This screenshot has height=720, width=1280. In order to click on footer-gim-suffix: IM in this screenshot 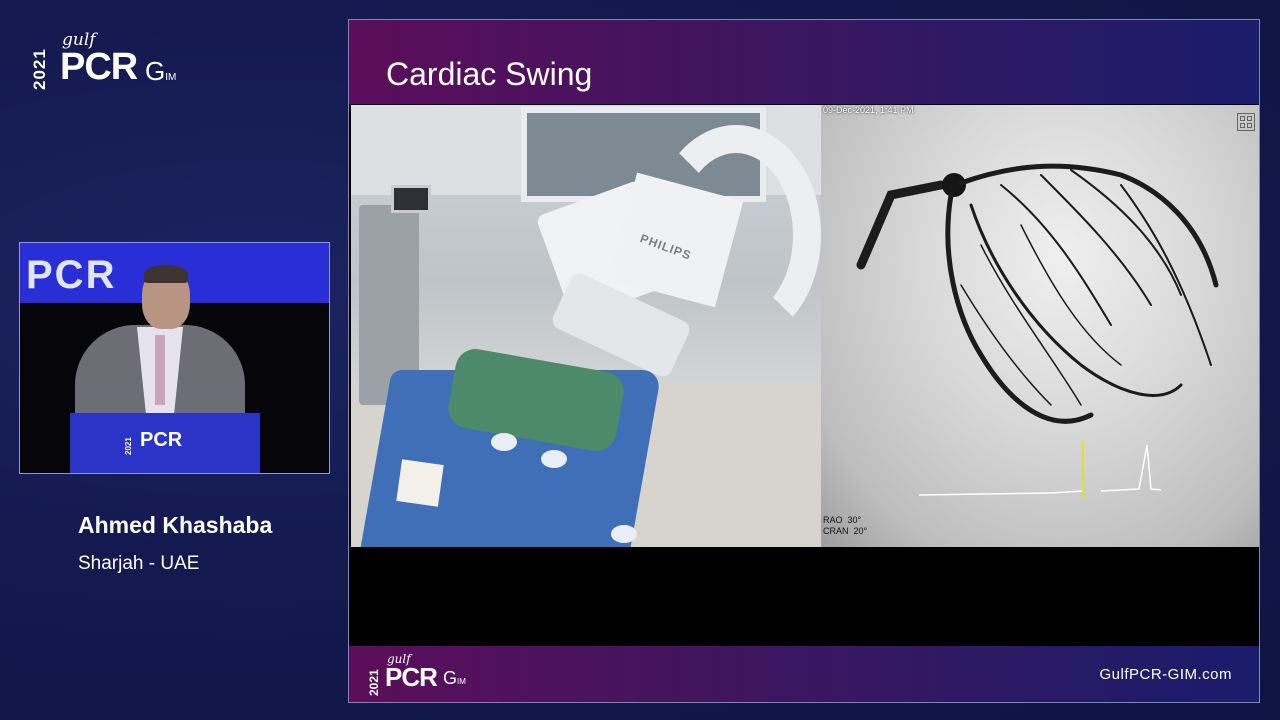, I will do `click(461, 681)`.